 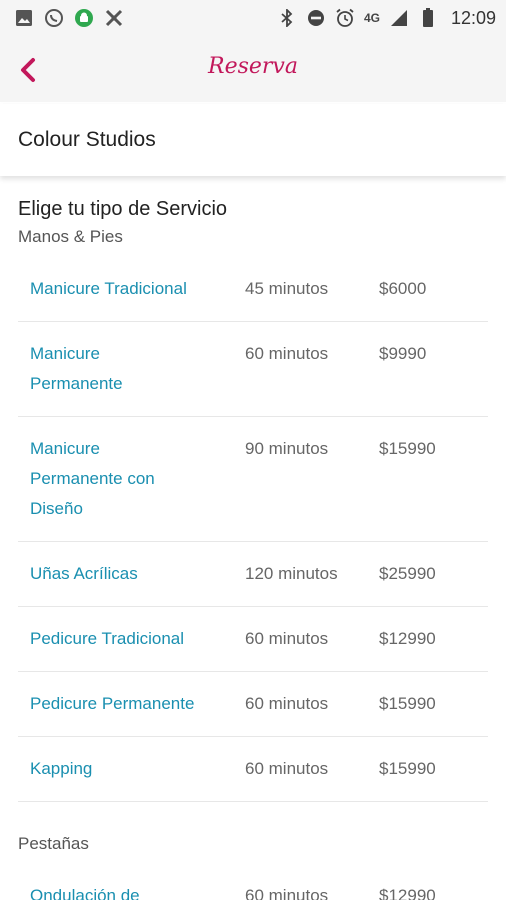 I want to click on service-row: Ondulación de 60 minutos $12990, so click(x=253, y=882).